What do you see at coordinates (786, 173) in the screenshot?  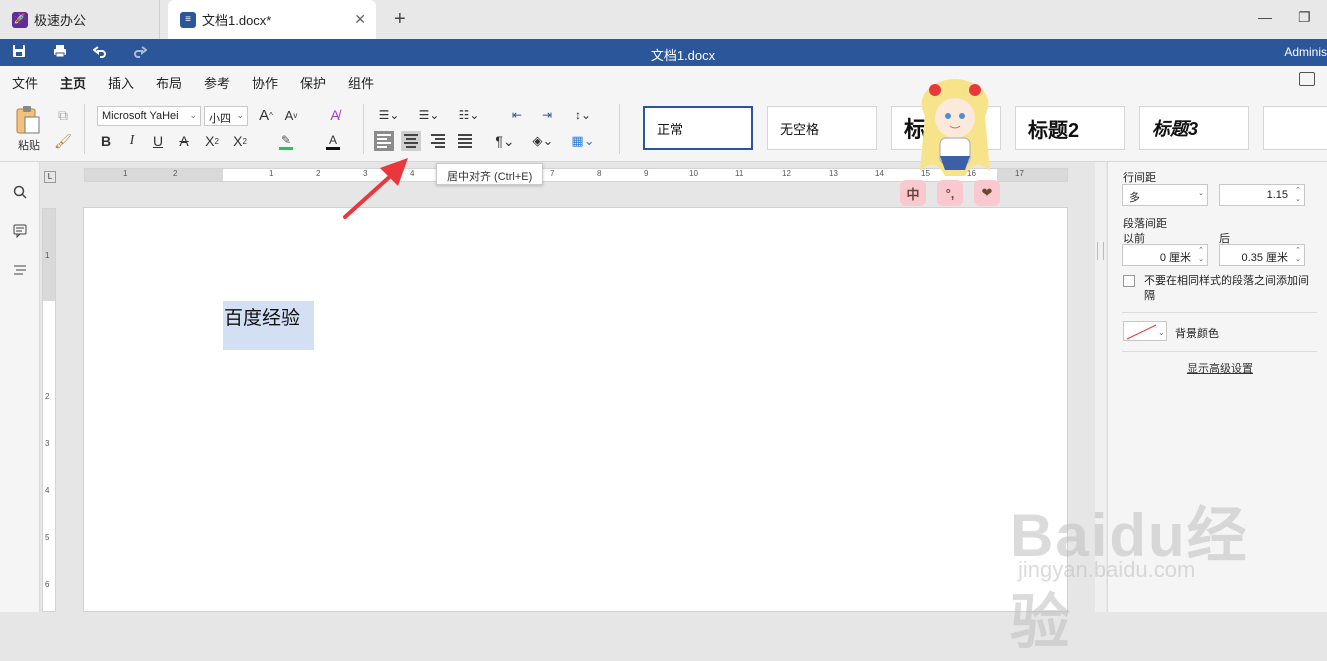 I see `ruler-label: 12` at bounding box center [786, 173].